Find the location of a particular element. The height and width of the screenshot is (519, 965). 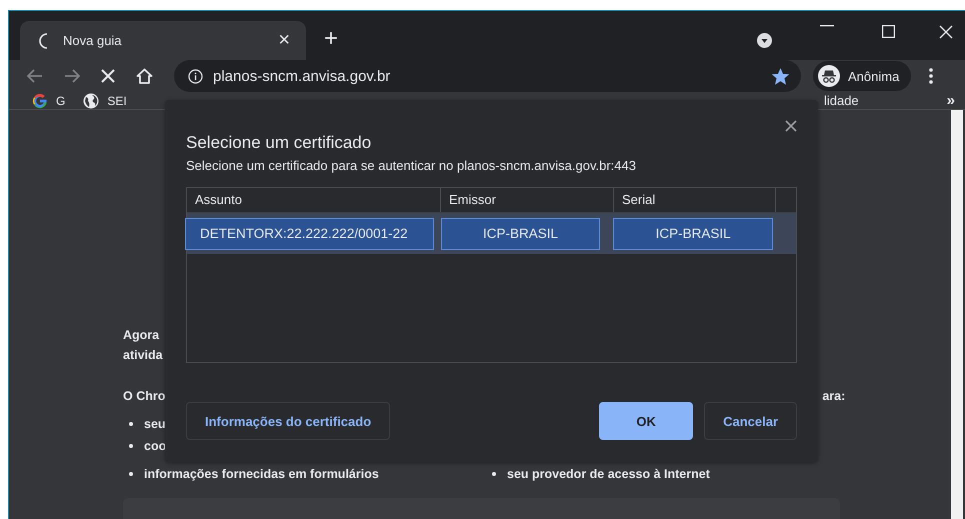

maximize-icon is located at coordinates (888, 31).